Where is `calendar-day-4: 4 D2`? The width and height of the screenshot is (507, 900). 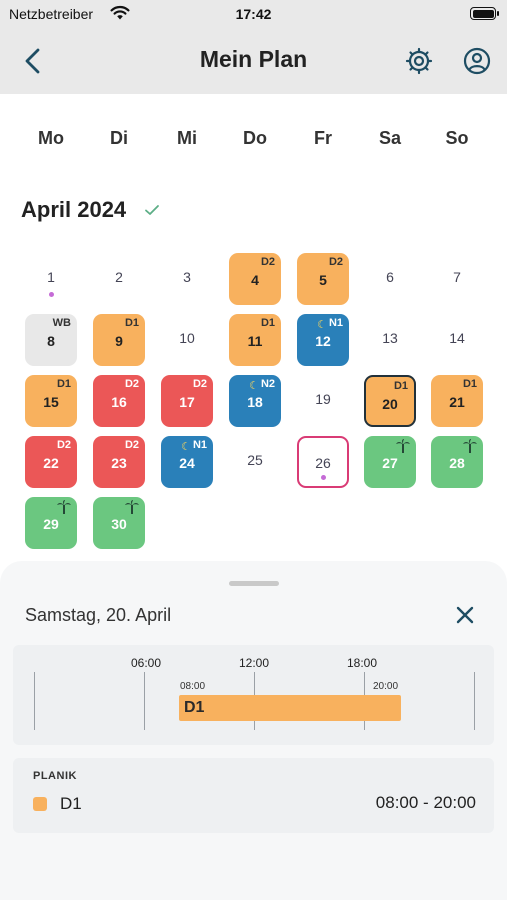
calendar-day-4: 4 D2 is located at coordinates (255, 279).